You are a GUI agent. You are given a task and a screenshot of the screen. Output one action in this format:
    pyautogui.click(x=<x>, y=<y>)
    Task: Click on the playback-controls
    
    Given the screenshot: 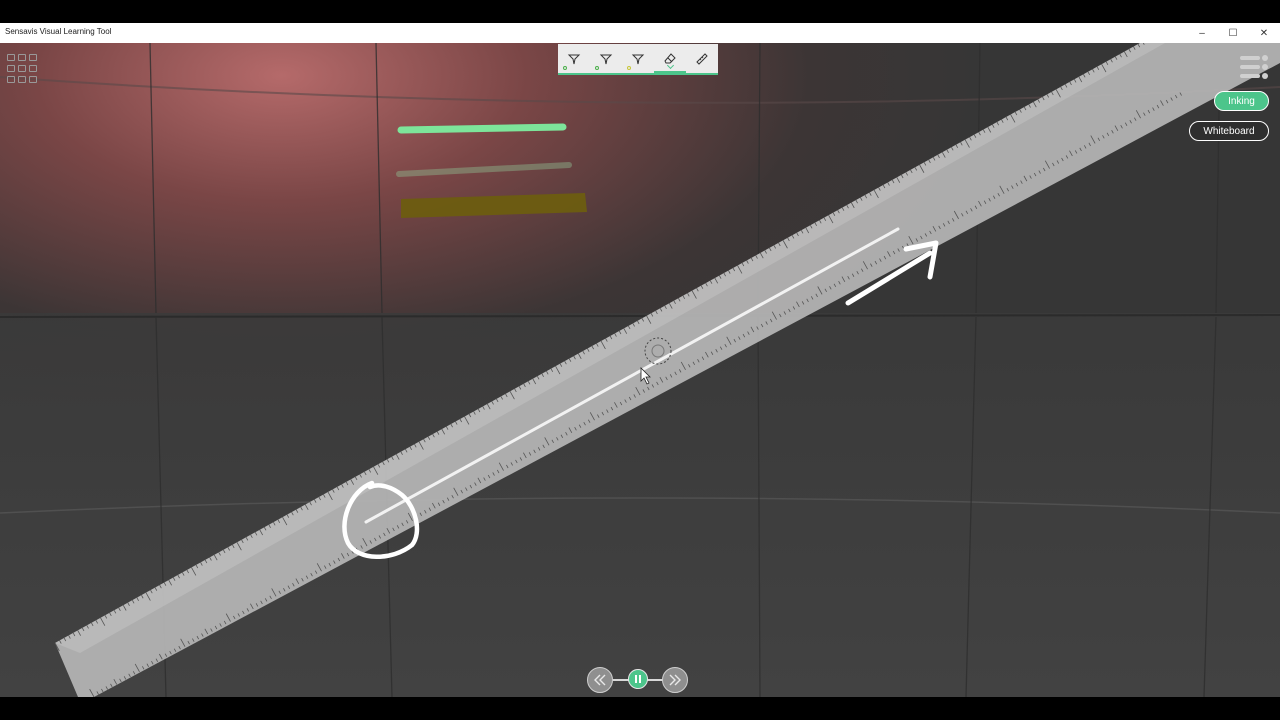 What is the action you would take?
    pyautogui.click(x=638, y=680)
    